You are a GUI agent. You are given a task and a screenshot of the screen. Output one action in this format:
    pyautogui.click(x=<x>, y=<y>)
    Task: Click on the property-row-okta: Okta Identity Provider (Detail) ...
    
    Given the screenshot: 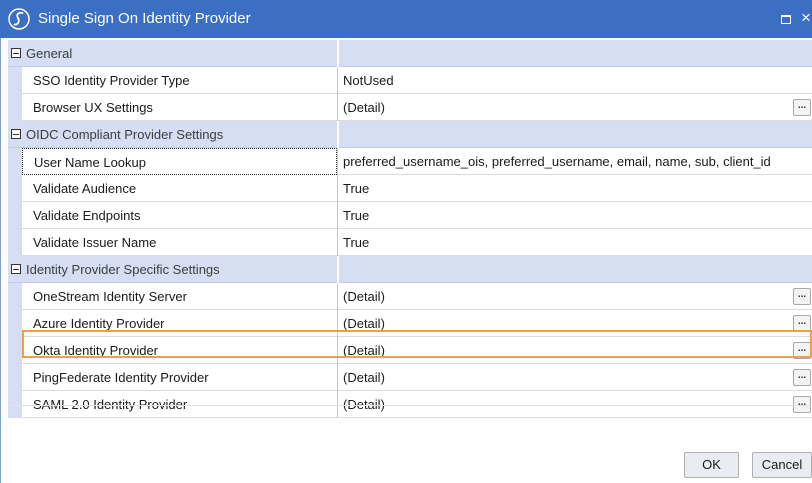 What is the action you would take?
    pyautogui.click(x=410, y=350)
    